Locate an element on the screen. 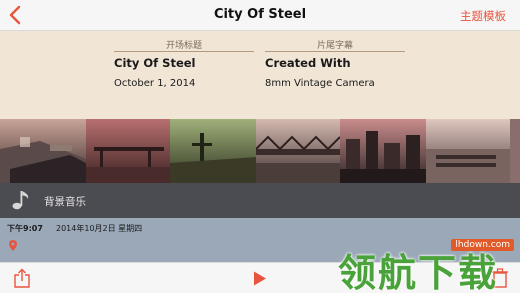  opening-title-column: 开场标题 City Of Steel October 1, 2014 is located at coordinates (184, 60).